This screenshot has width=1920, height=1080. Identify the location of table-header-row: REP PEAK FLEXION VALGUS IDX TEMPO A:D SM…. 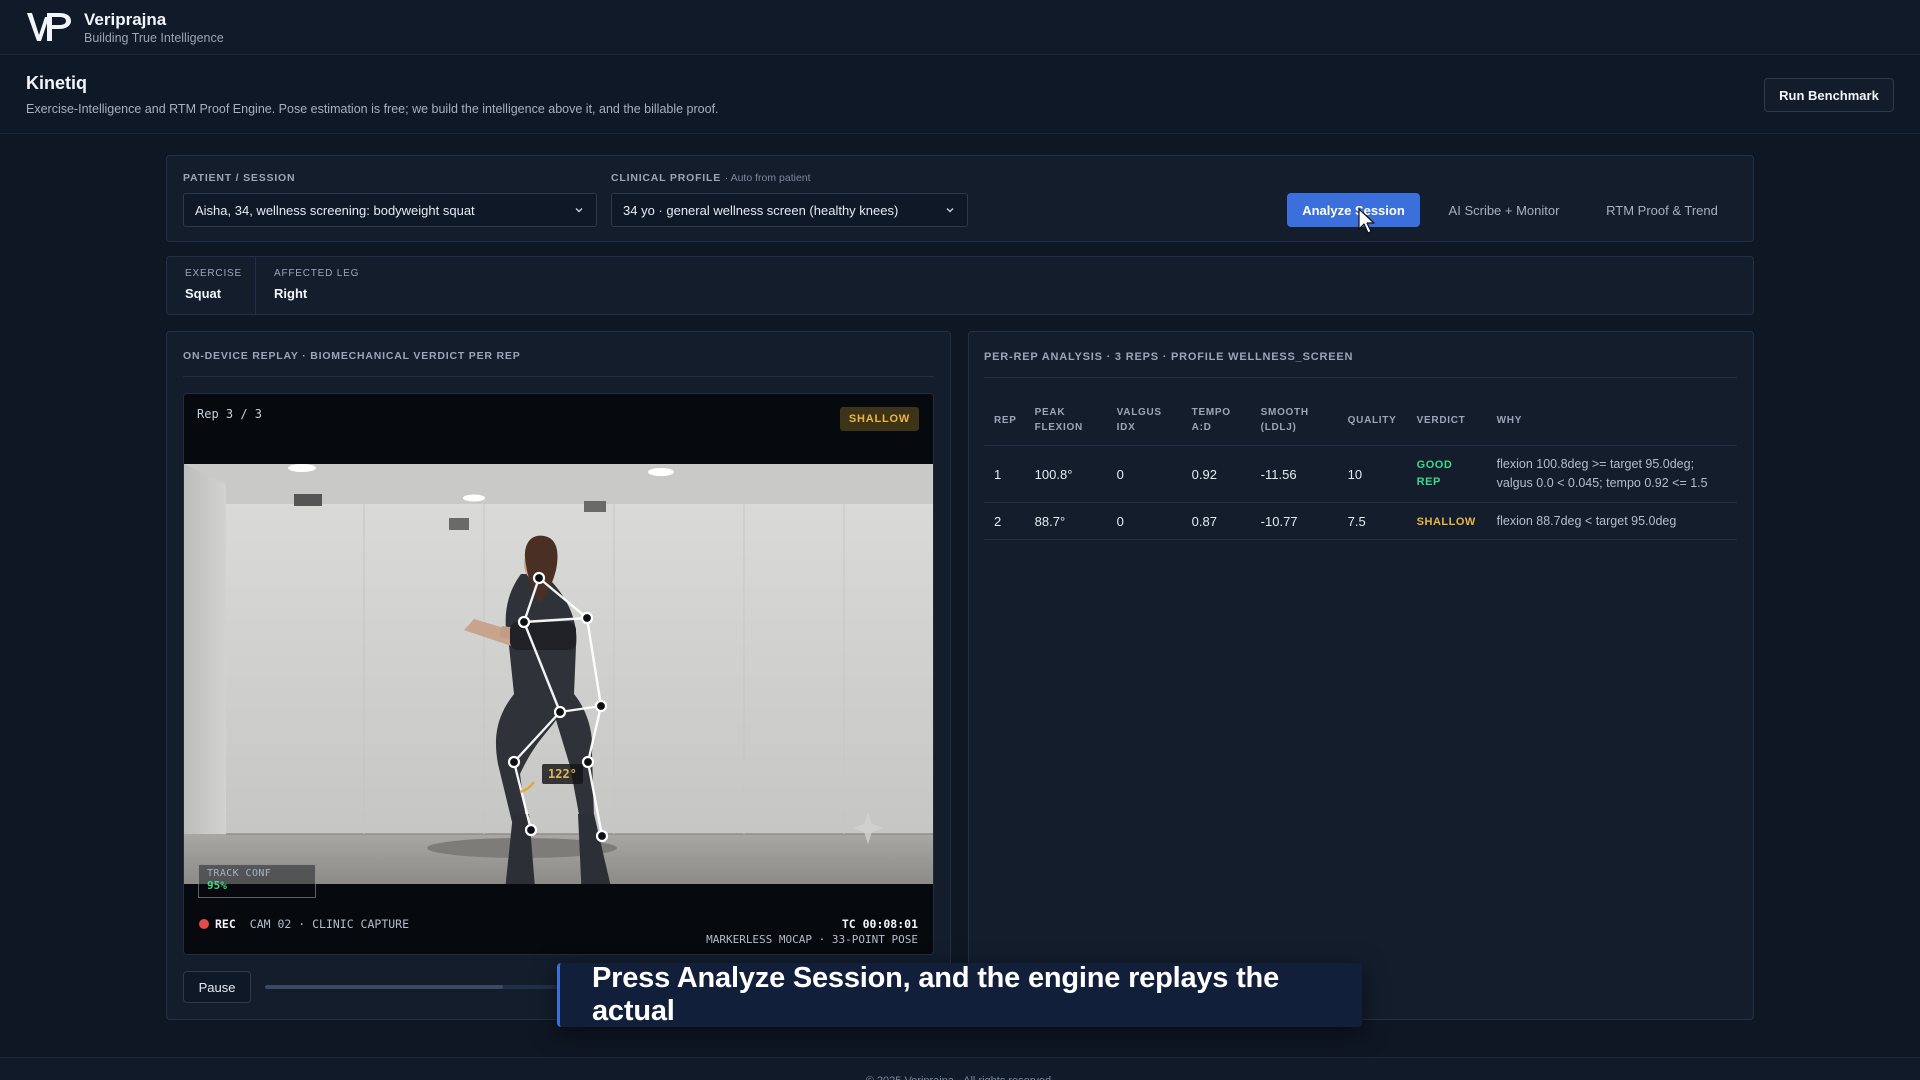
(1360, 420).